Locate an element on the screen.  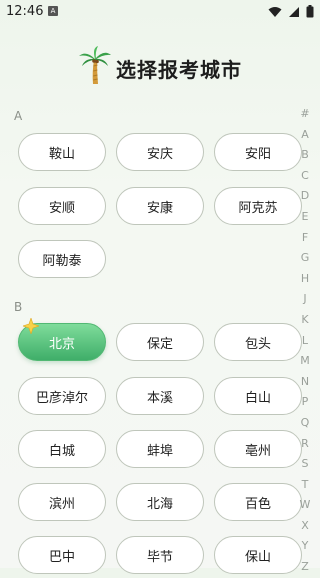
index-letter: D is located at coordinates (305, 196).